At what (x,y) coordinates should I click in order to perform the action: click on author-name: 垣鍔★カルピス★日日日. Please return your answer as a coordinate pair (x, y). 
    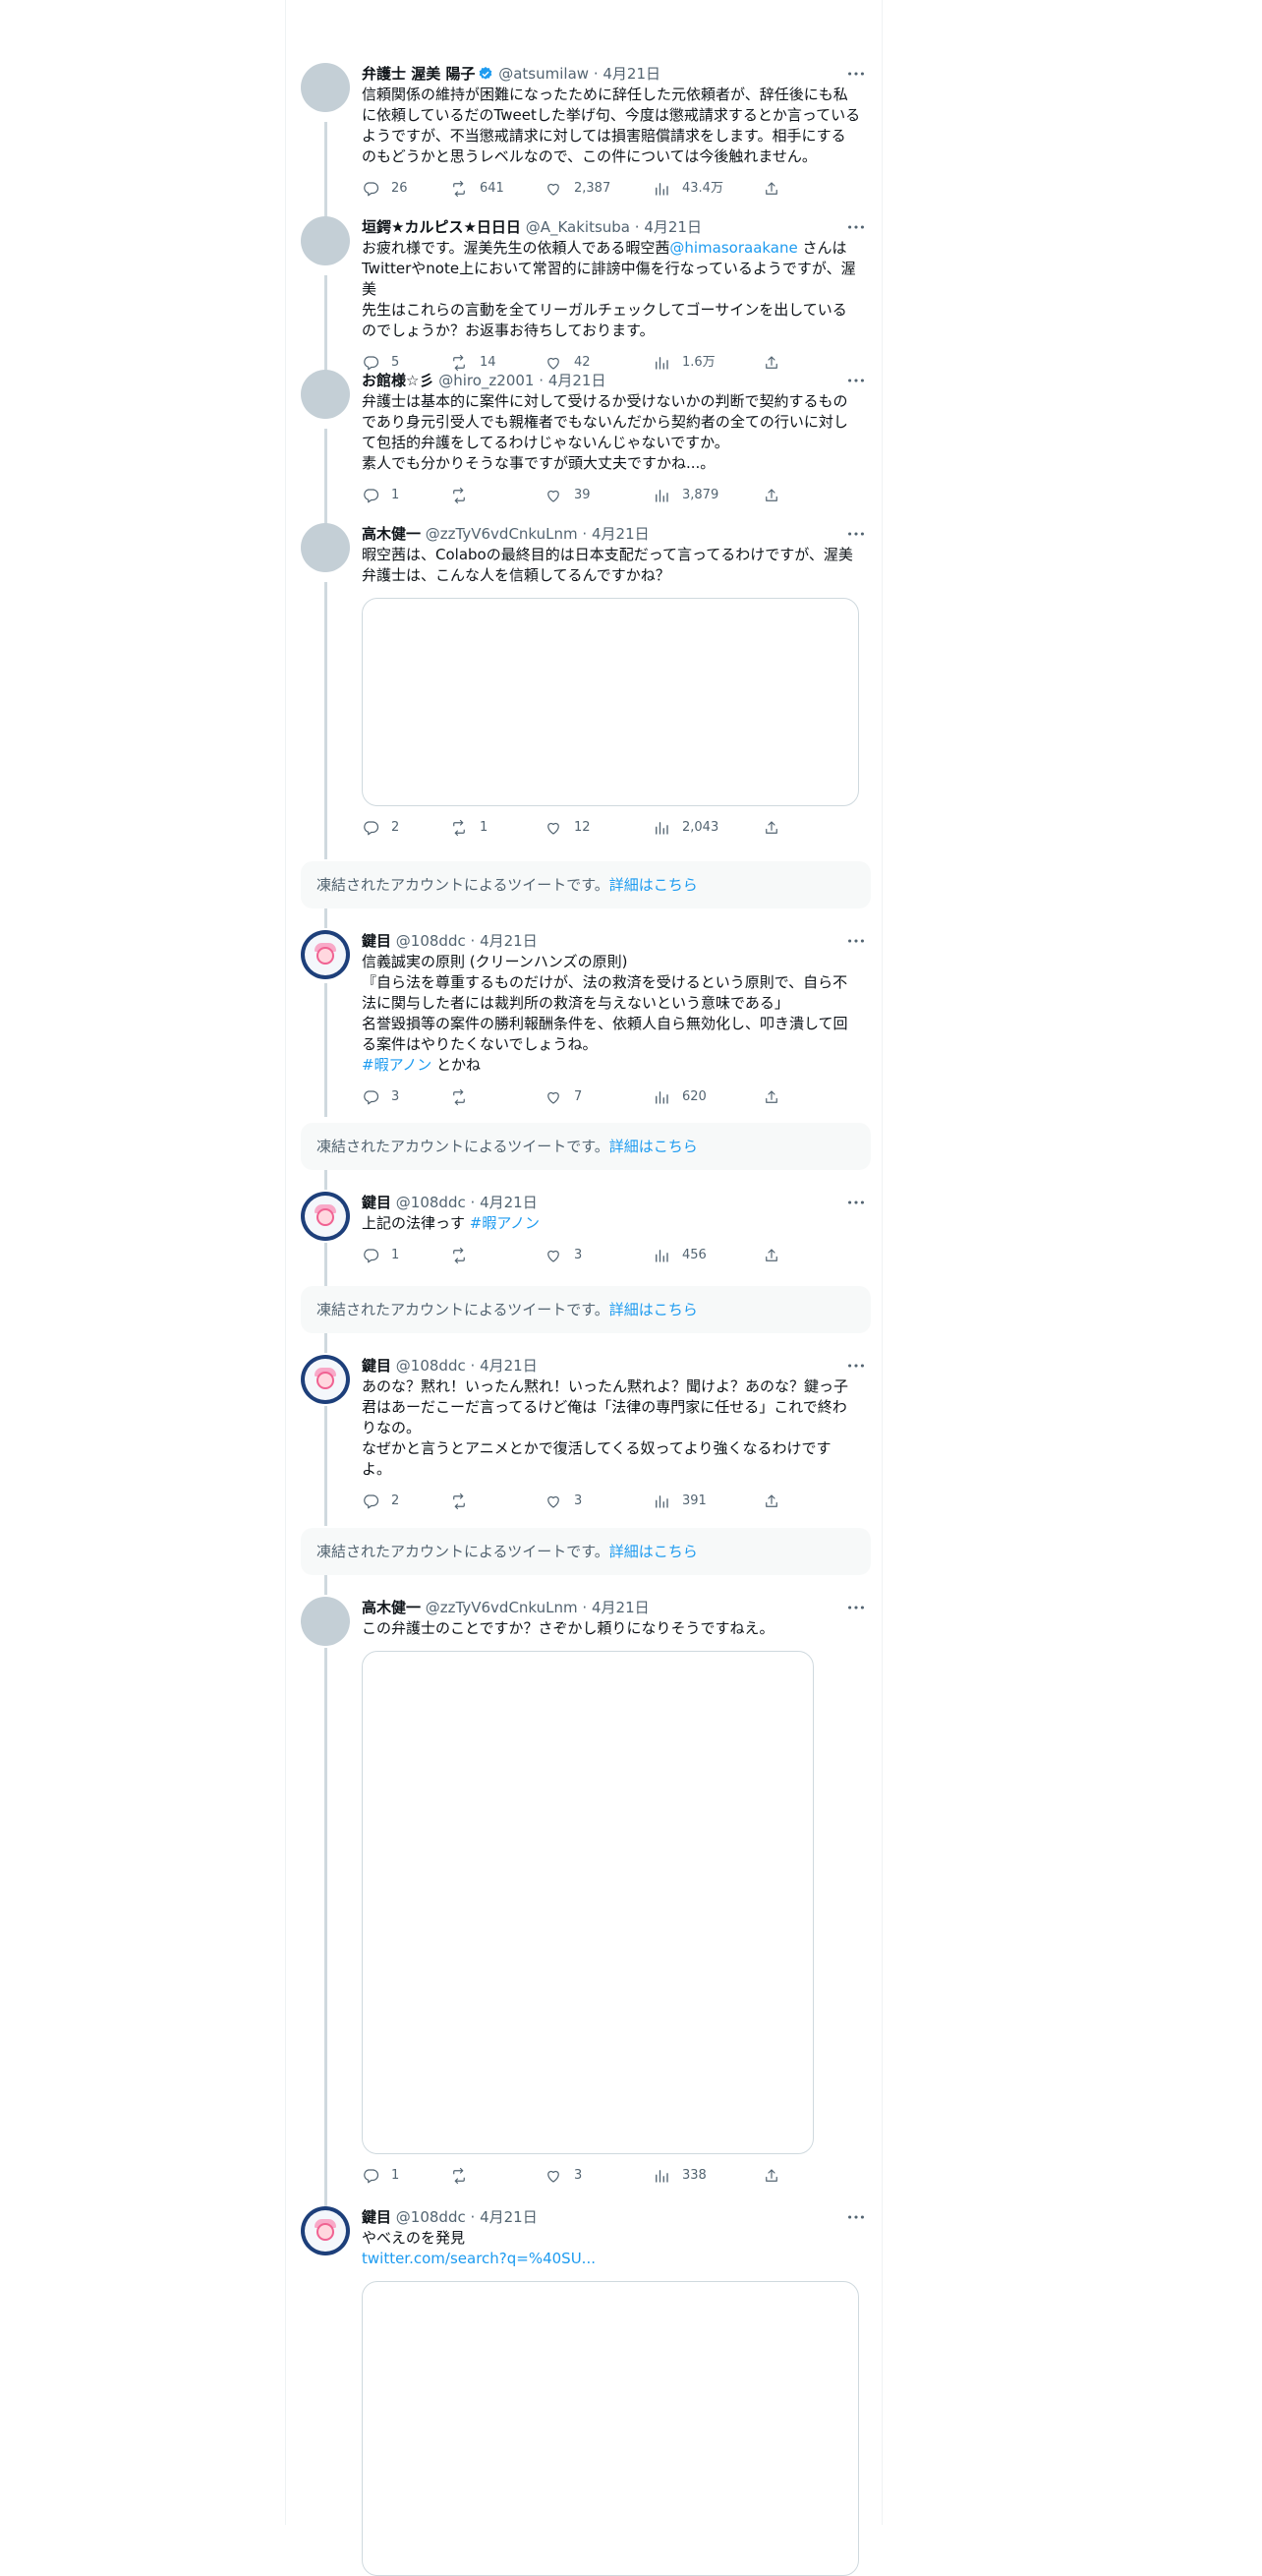
    Looking at the image, I should click on (441, 227).